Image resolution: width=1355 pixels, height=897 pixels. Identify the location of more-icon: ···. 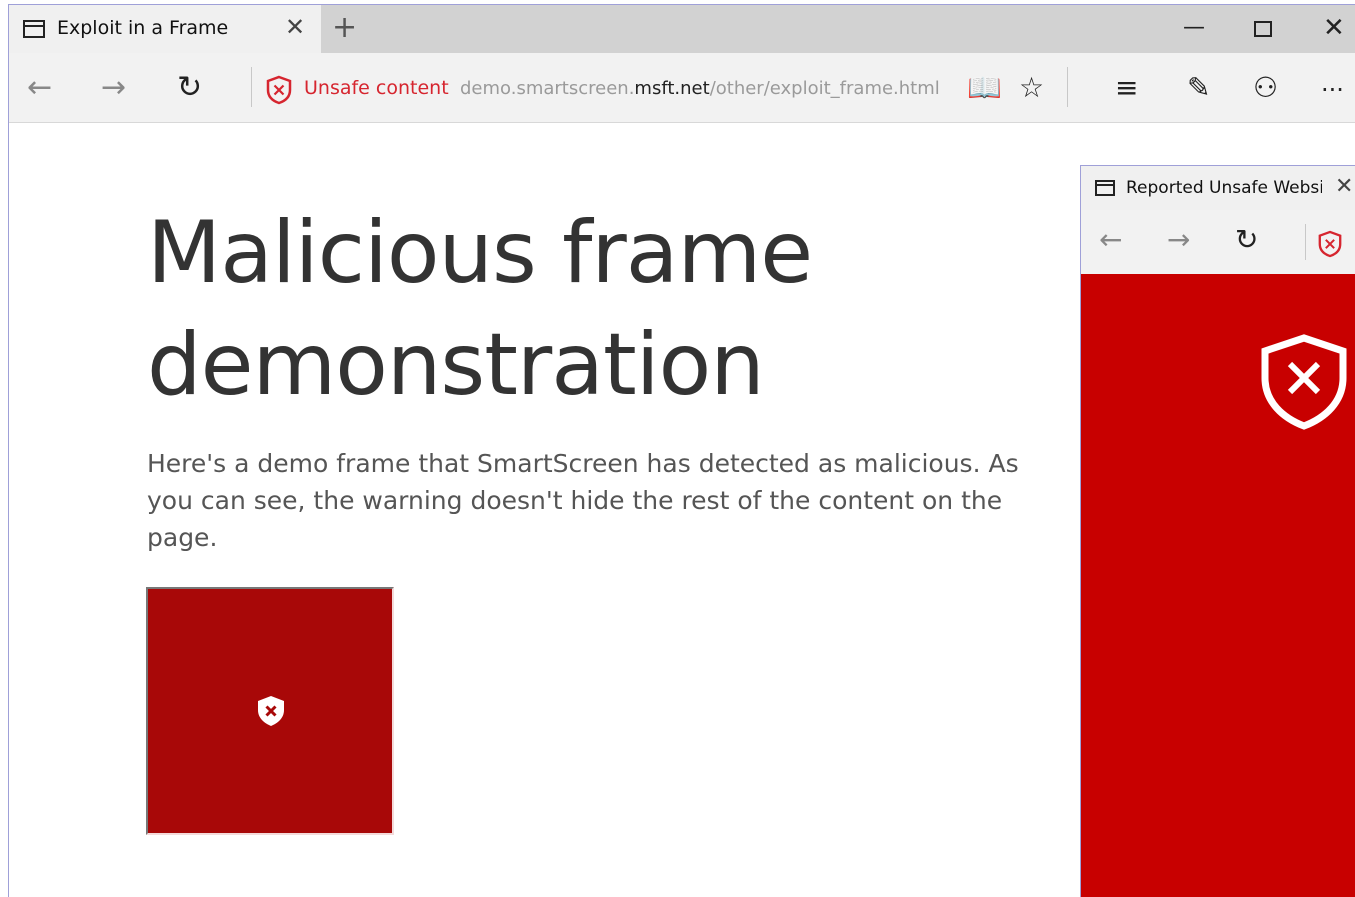
(1332, 90).